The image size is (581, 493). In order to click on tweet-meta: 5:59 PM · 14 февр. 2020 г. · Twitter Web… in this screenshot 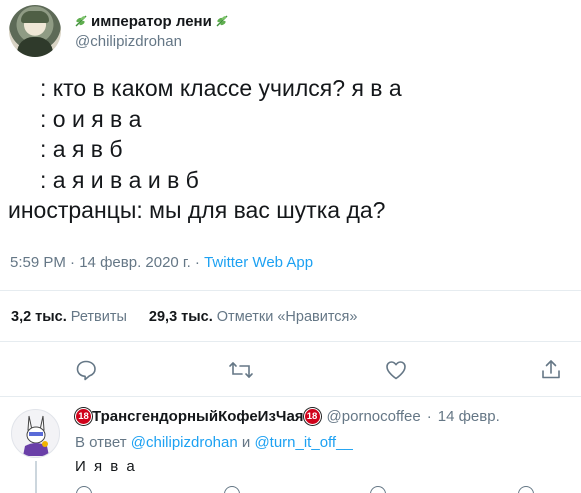, I will do `click(161, 262)`.